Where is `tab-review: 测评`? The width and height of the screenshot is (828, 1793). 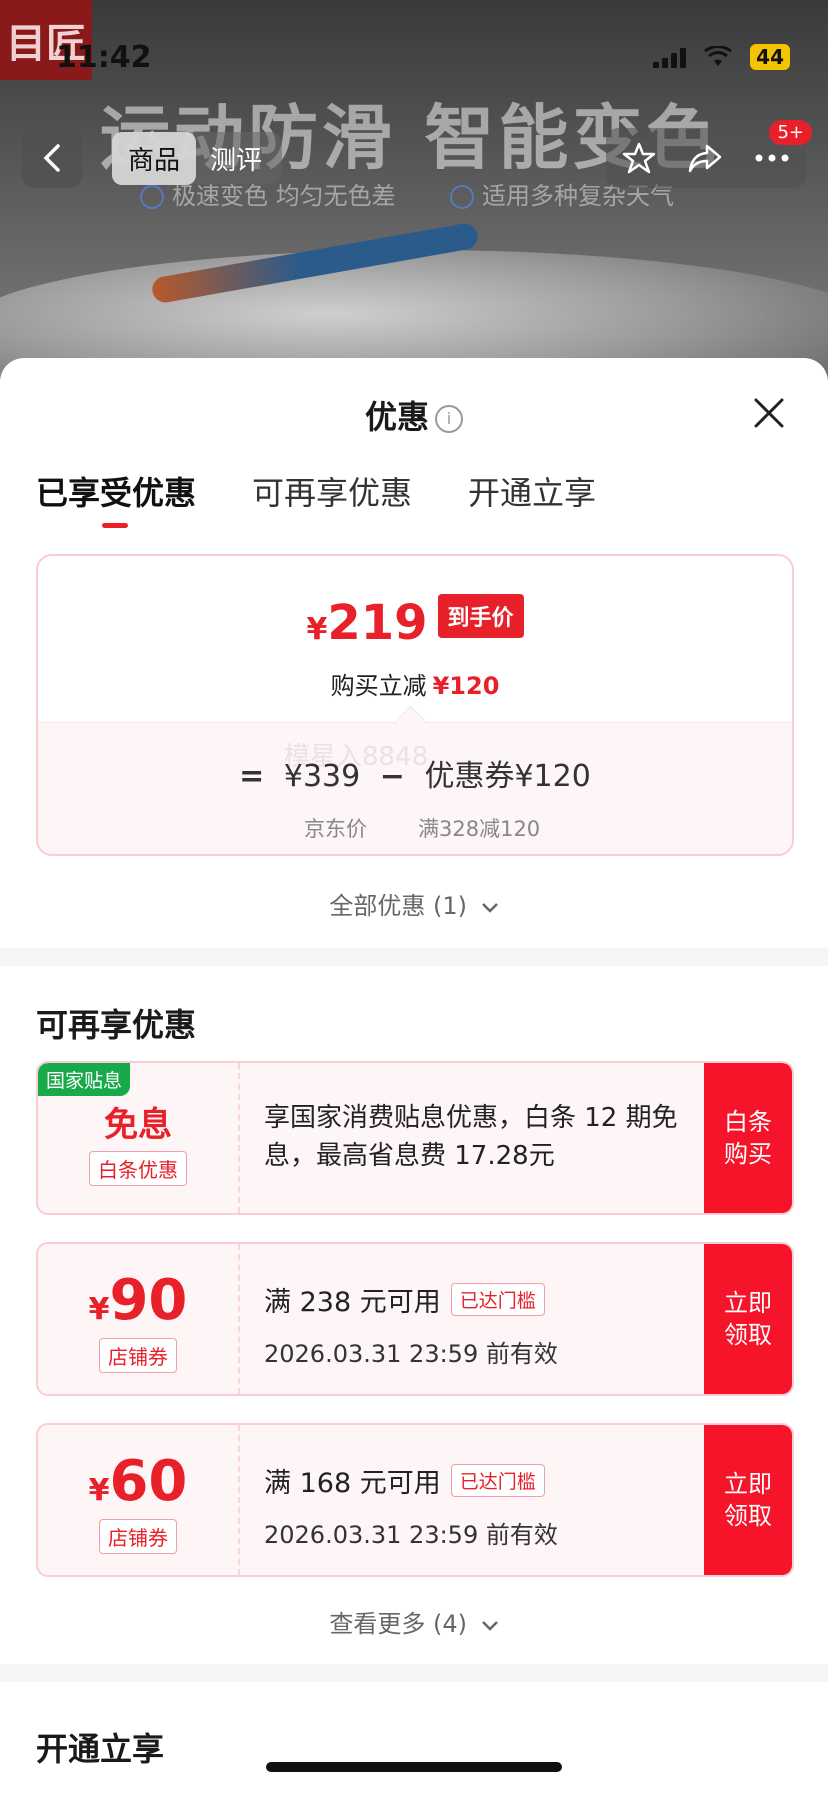
tab-review: 测评 is located at coordinates (236, 158).